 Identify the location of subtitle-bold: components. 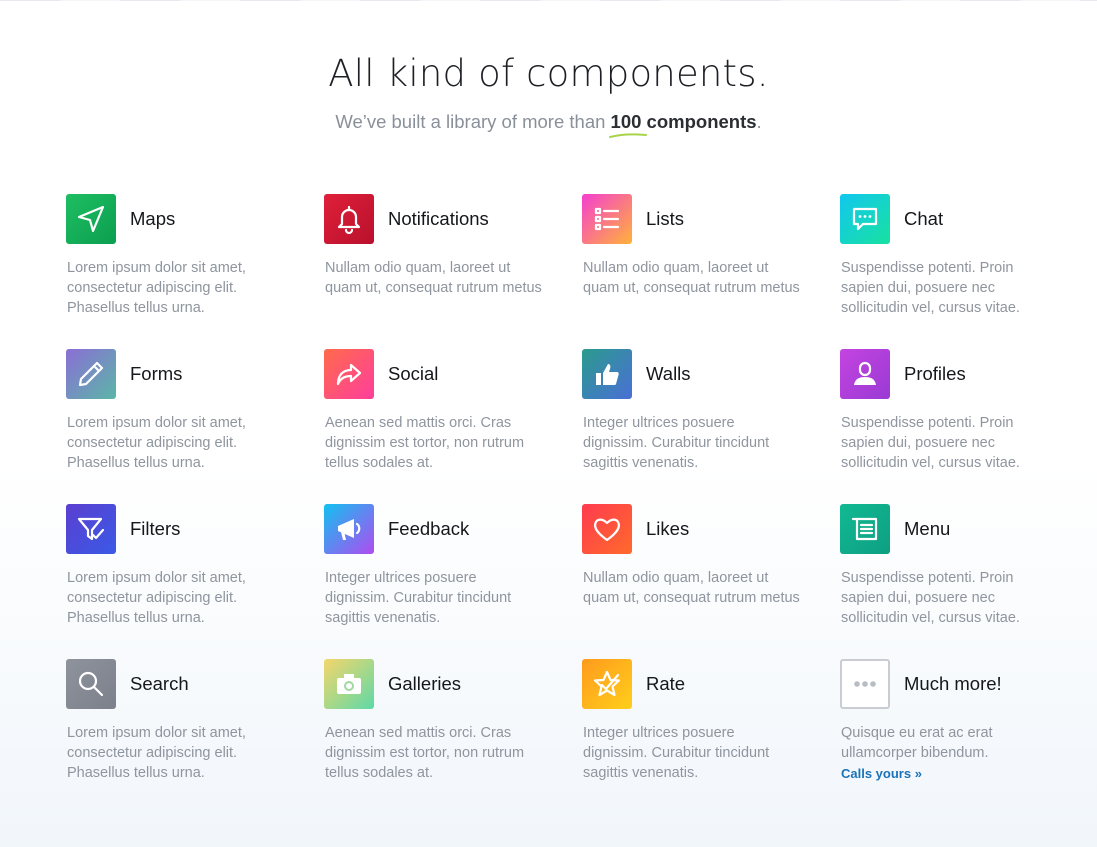
(699, 121).